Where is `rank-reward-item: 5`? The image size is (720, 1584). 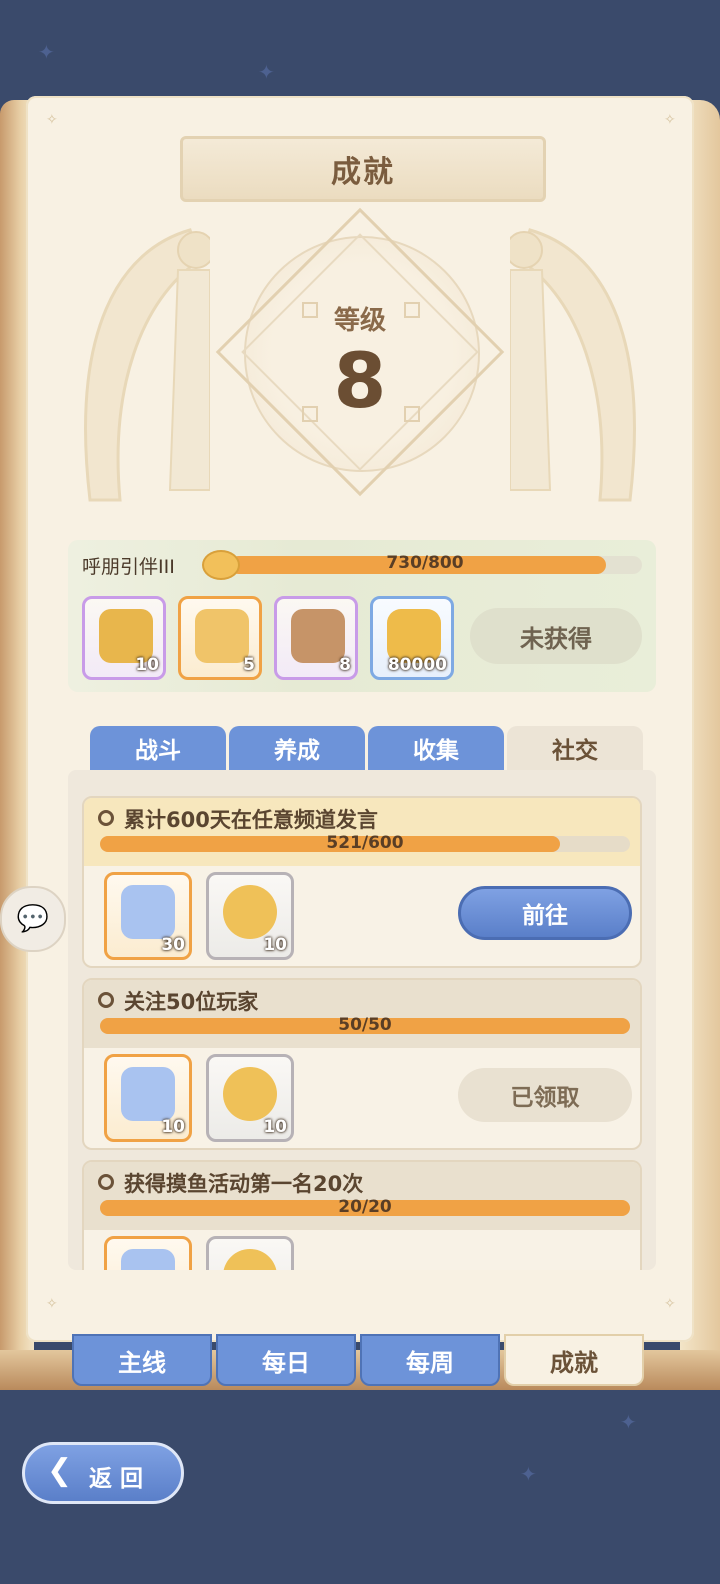
rank-reward-item: 5 is located at coordinates (220, 638).